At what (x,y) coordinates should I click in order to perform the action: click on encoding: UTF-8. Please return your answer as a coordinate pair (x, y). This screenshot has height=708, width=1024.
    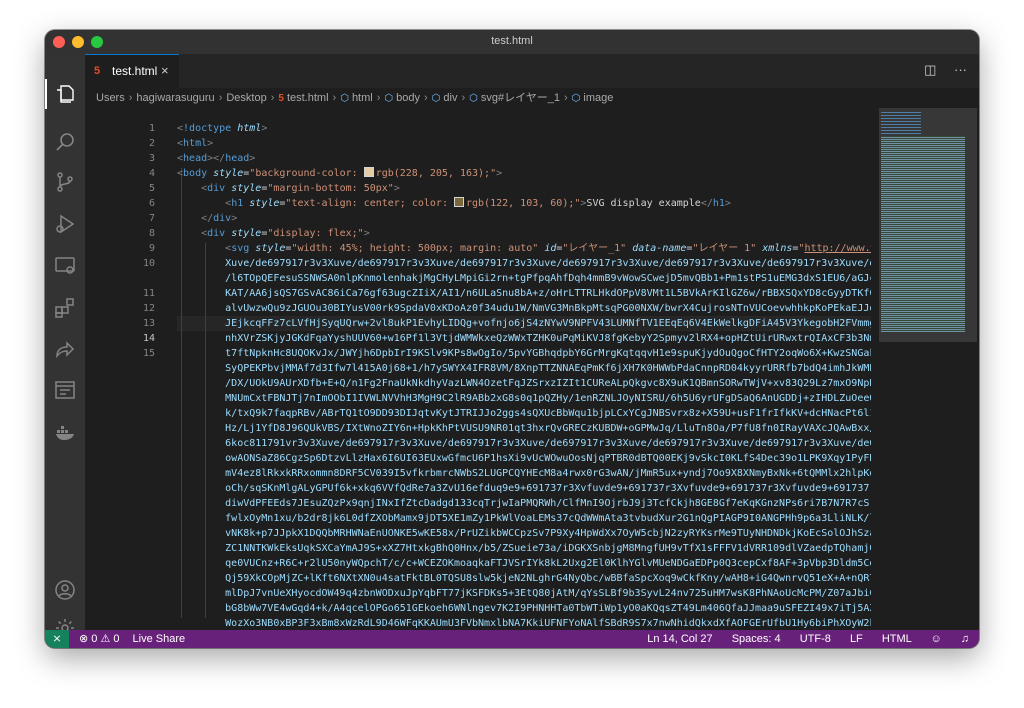
    Looking at the image, I should click on (815, 639).